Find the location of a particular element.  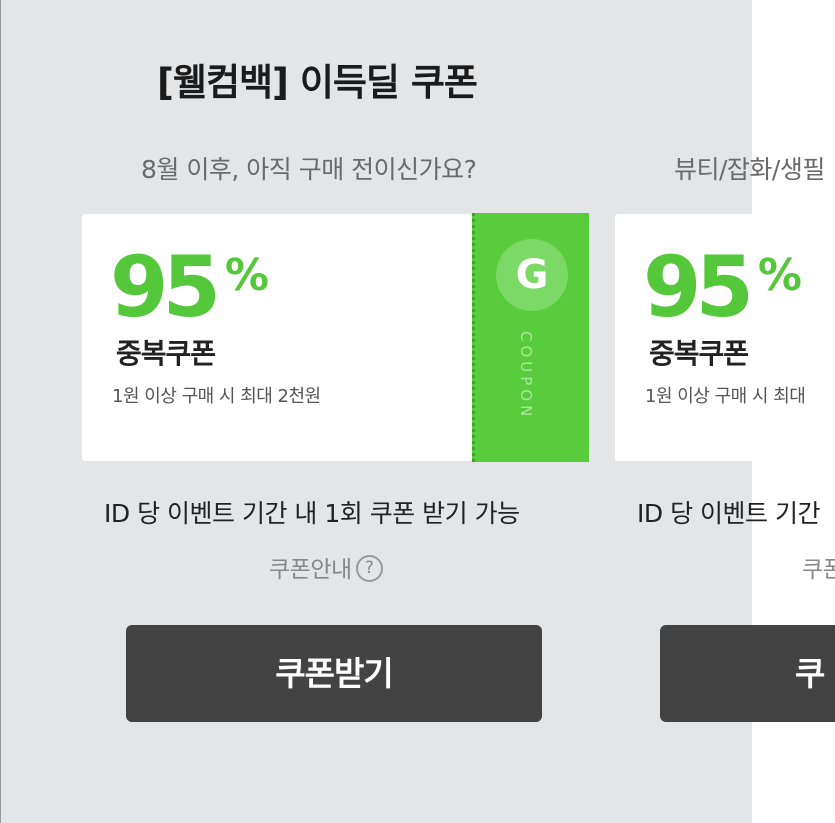

question-circle-icon: ? is located at coordinates (369, 568).